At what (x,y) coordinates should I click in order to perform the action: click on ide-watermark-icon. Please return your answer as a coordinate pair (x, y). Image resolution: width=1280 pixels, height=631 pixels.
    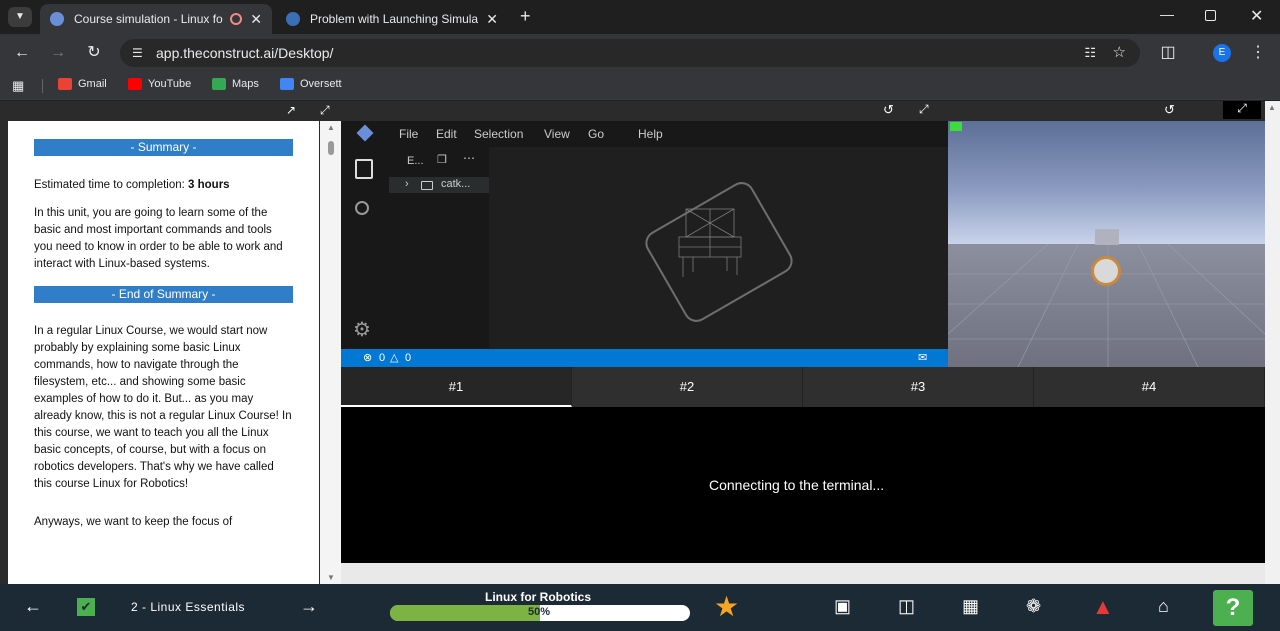
    Looking at the image, I should click on (719, 252).